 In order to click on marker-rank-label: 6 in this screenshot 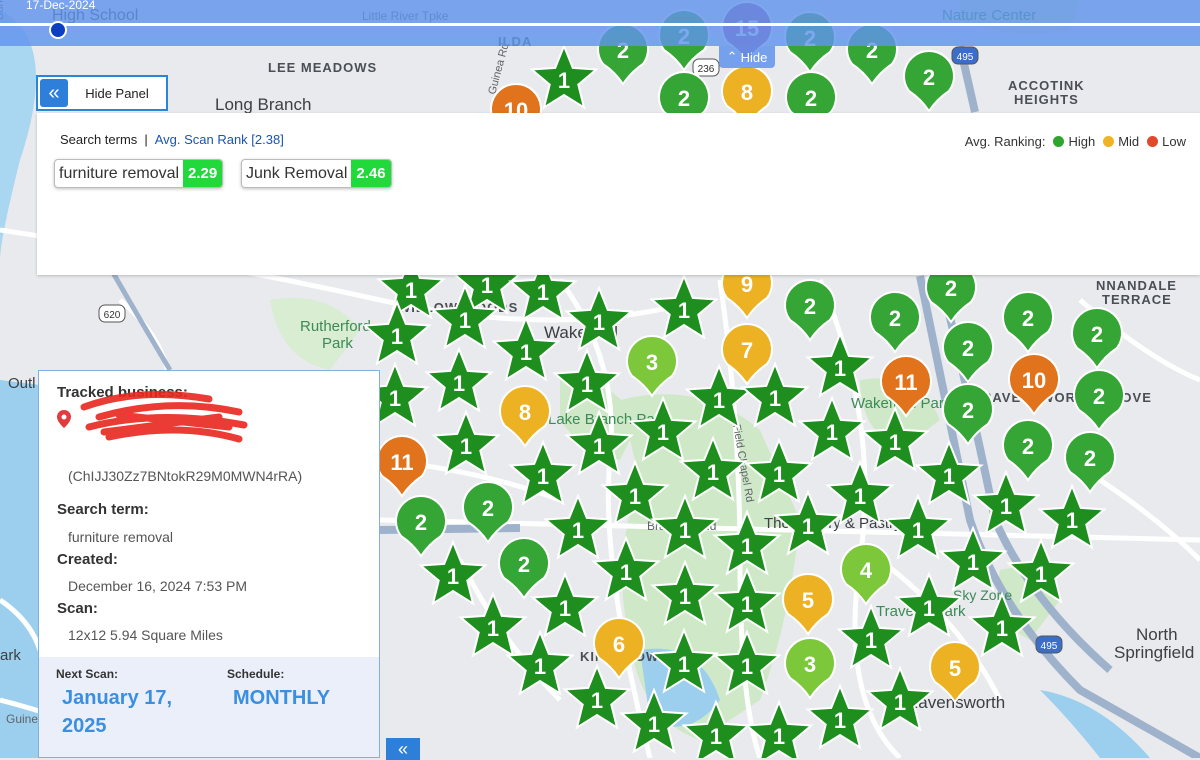, I will do `click(619, 644)`.